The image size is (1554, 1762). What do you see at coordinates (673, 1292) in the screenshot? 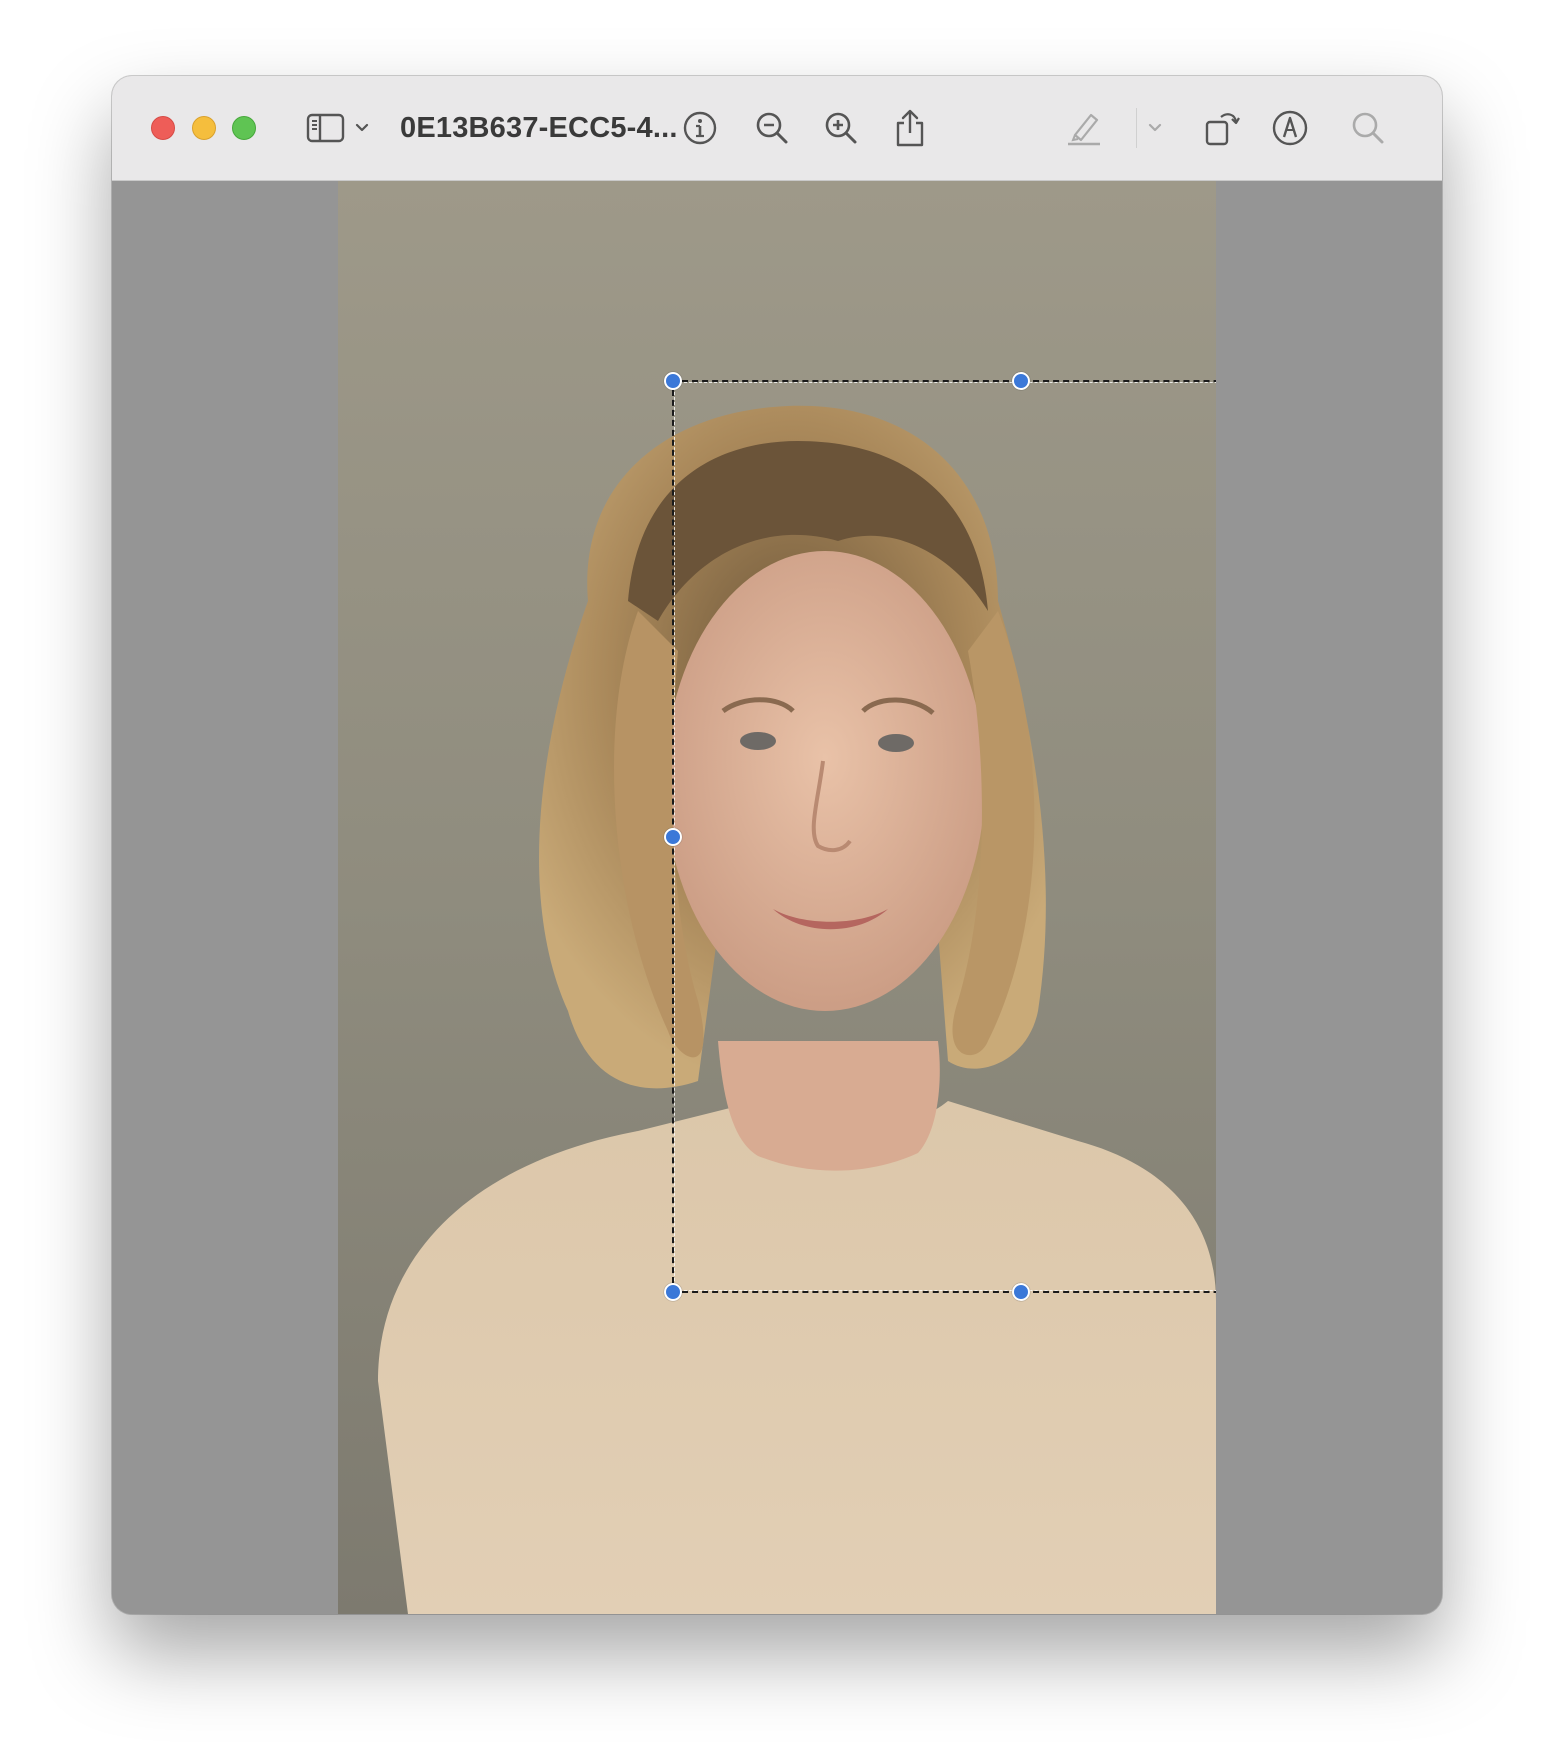
I see `selection-handle-bottom-left` at bounding box center [673, 1292].